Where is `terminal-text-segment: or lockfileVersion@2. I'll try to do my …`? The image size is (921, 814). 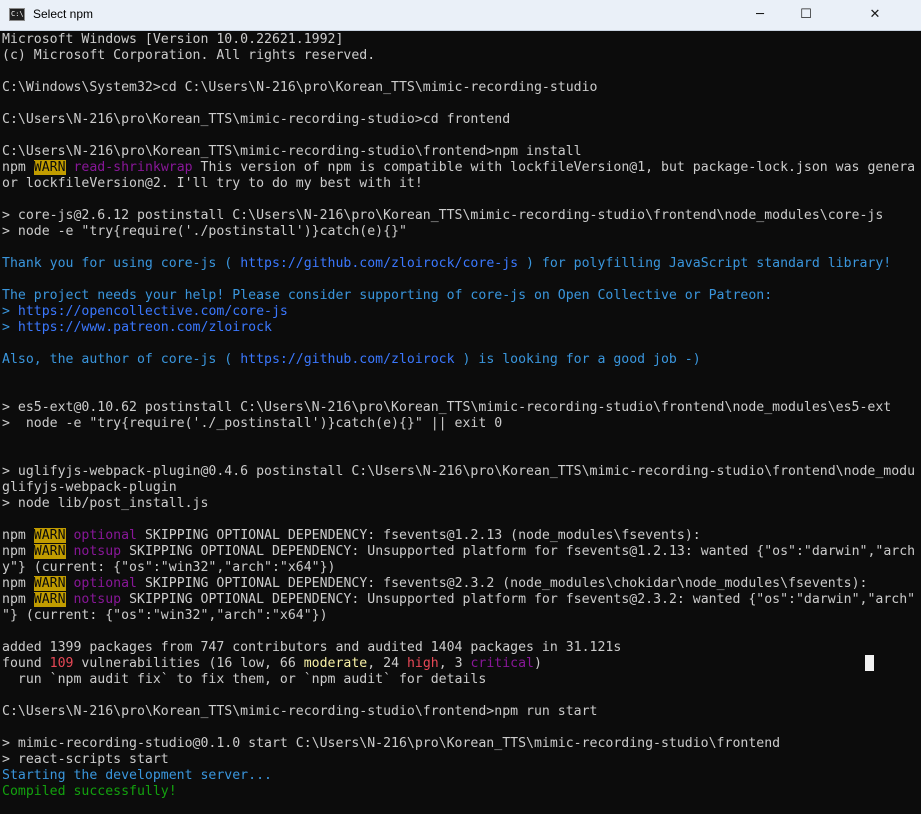 terminal-text-segment: or lockfileVersion@2. I'll try to do my … is located at coordinates (212, 183).